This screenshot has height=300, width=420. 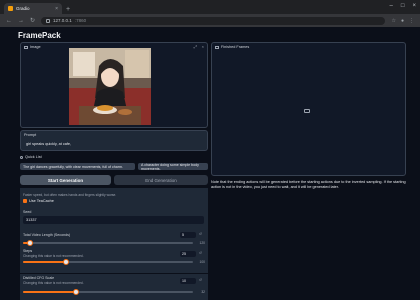 What do you see at coordinates (188, 254) in the screenshot?
I see `steps-number: 25` at bounding box center [188, 254].